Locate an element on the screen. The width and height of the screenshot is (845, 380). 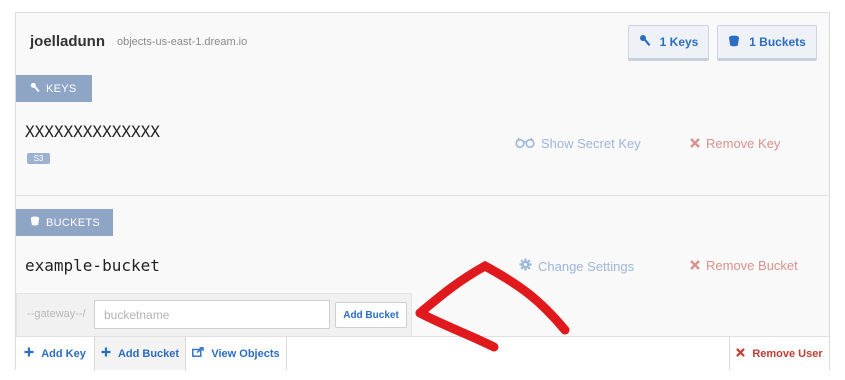
remove-bucket-link: Remove Bucket is located at coordinates (744, 265).